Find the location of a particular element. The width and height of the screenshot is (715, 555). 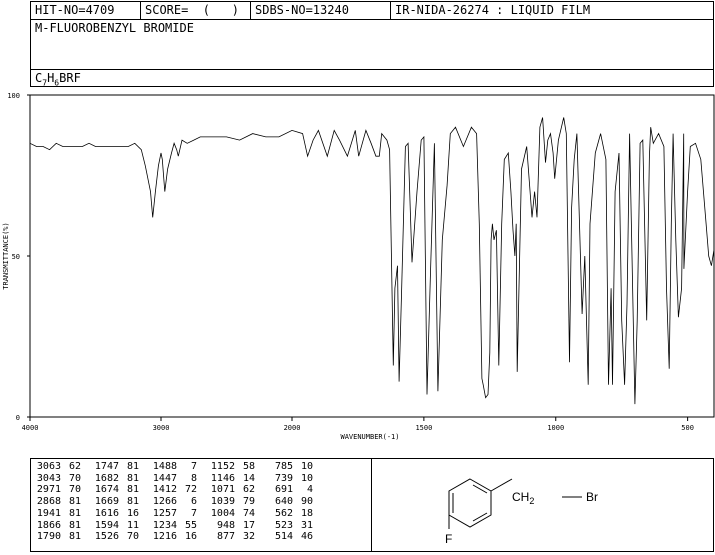

peak-wavenumber: 1257 is located at coordinates (164, 513).